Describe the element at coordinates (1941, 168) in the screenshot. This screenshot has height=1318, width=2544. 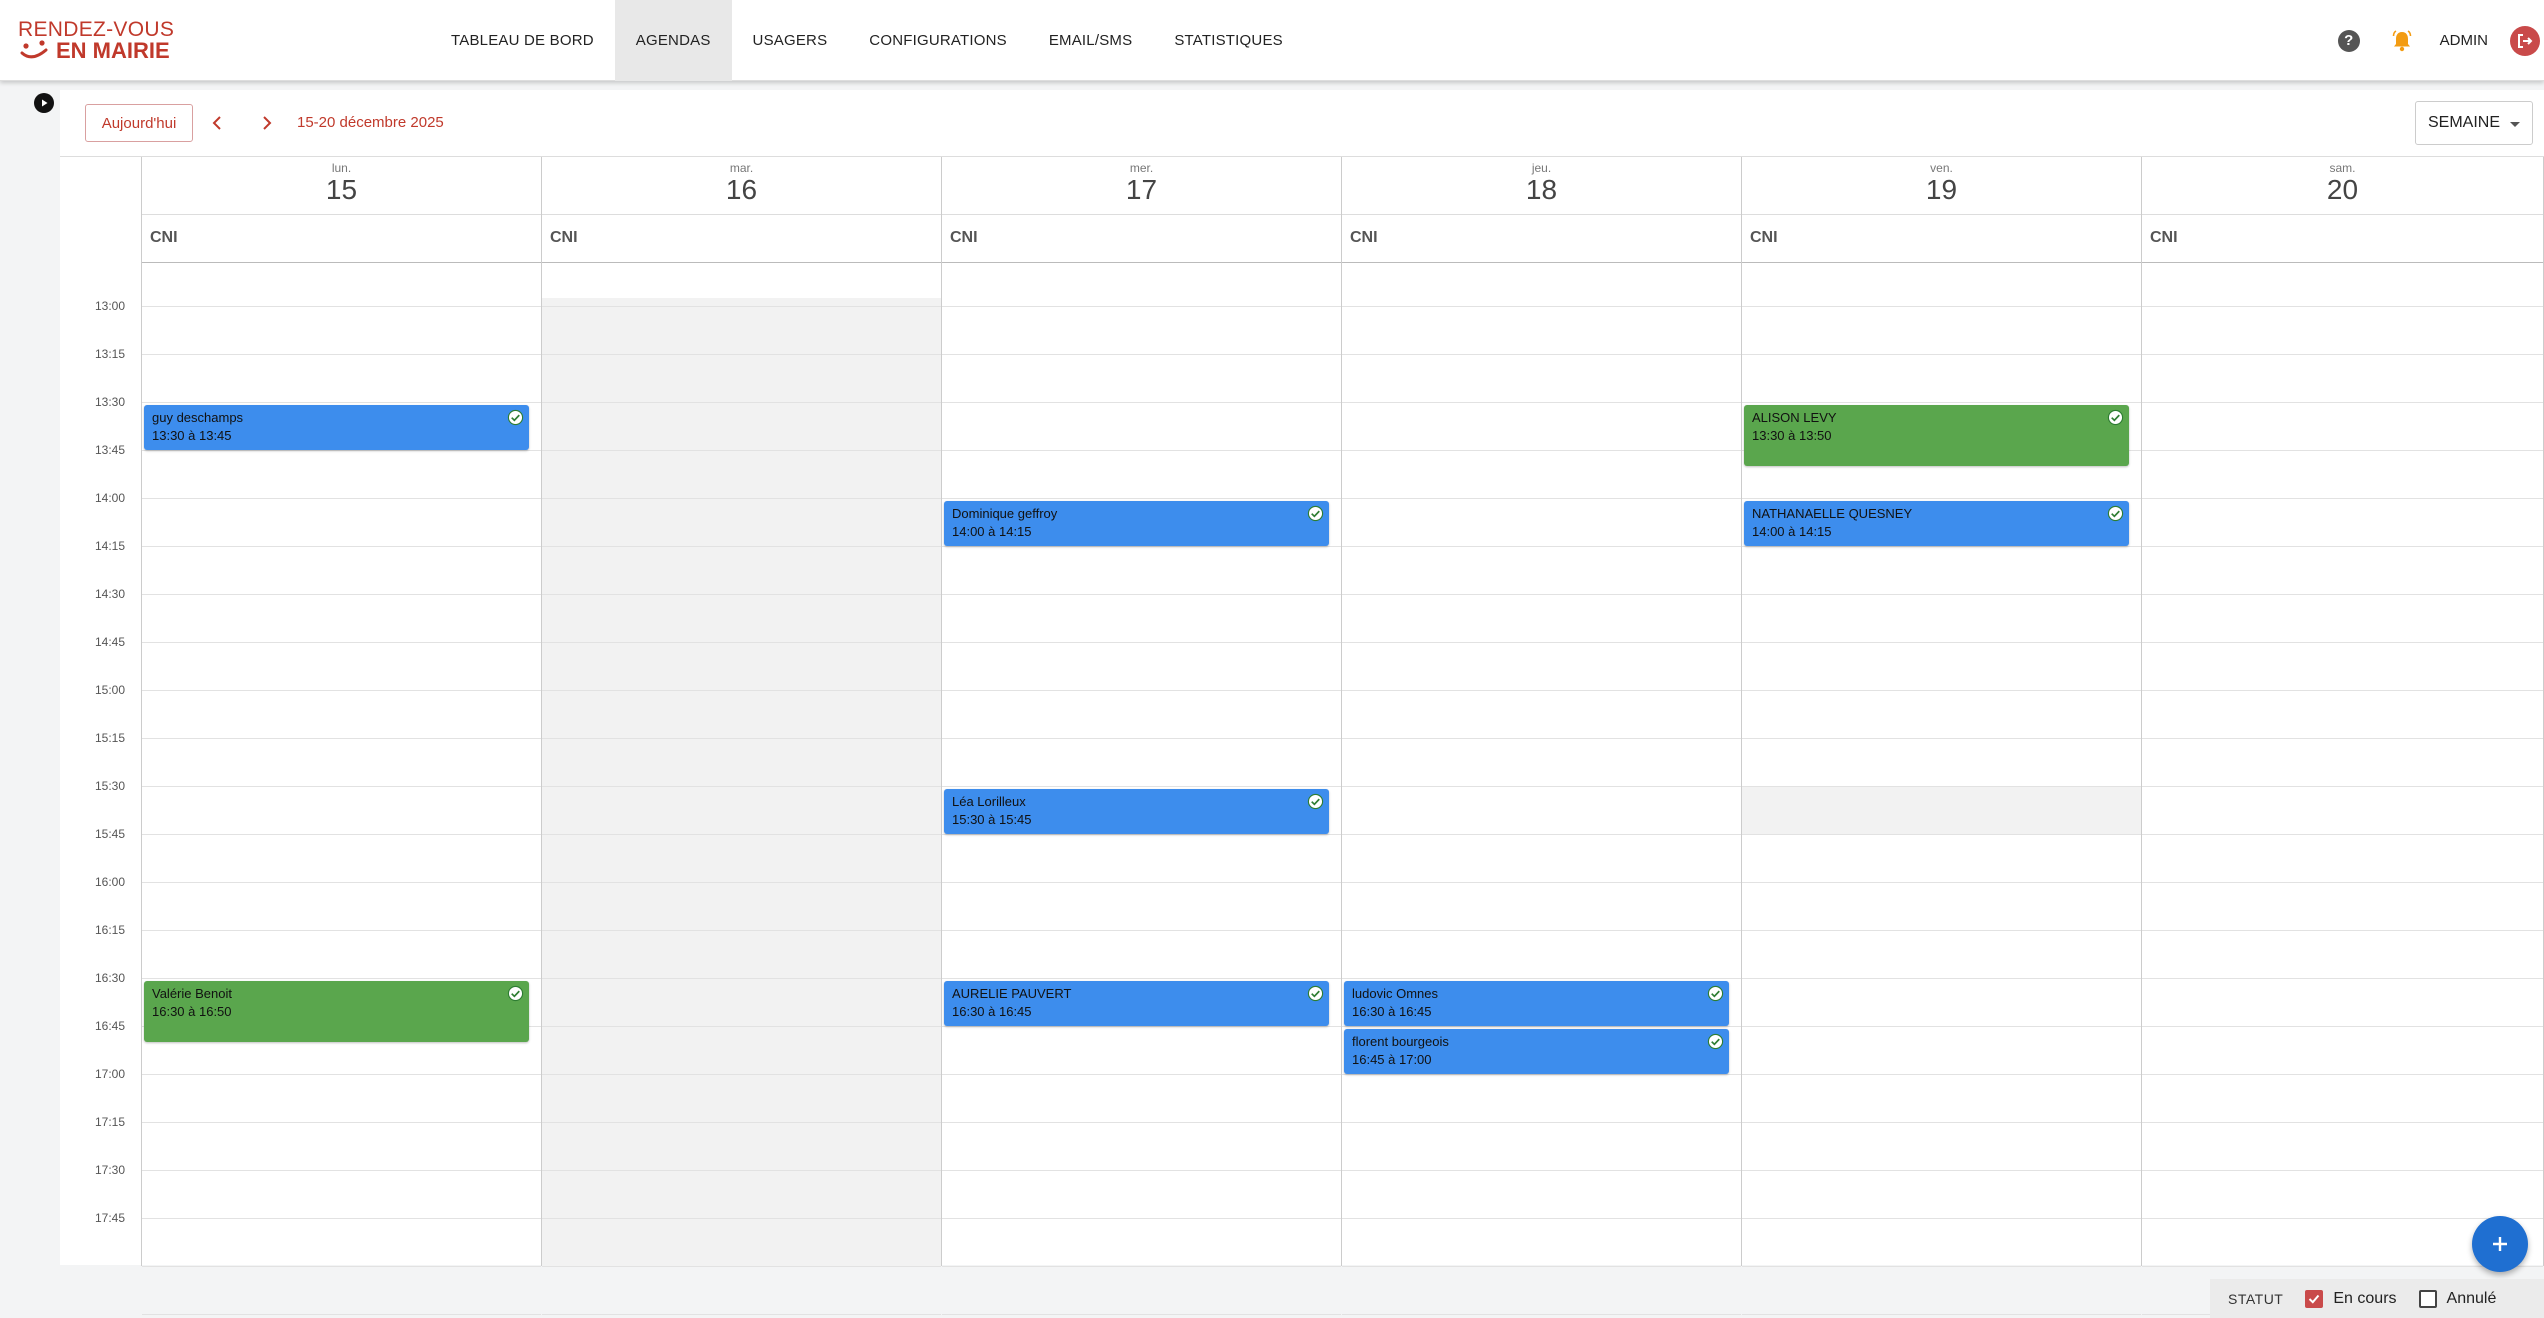
I see `day-name: ven.` at that location.